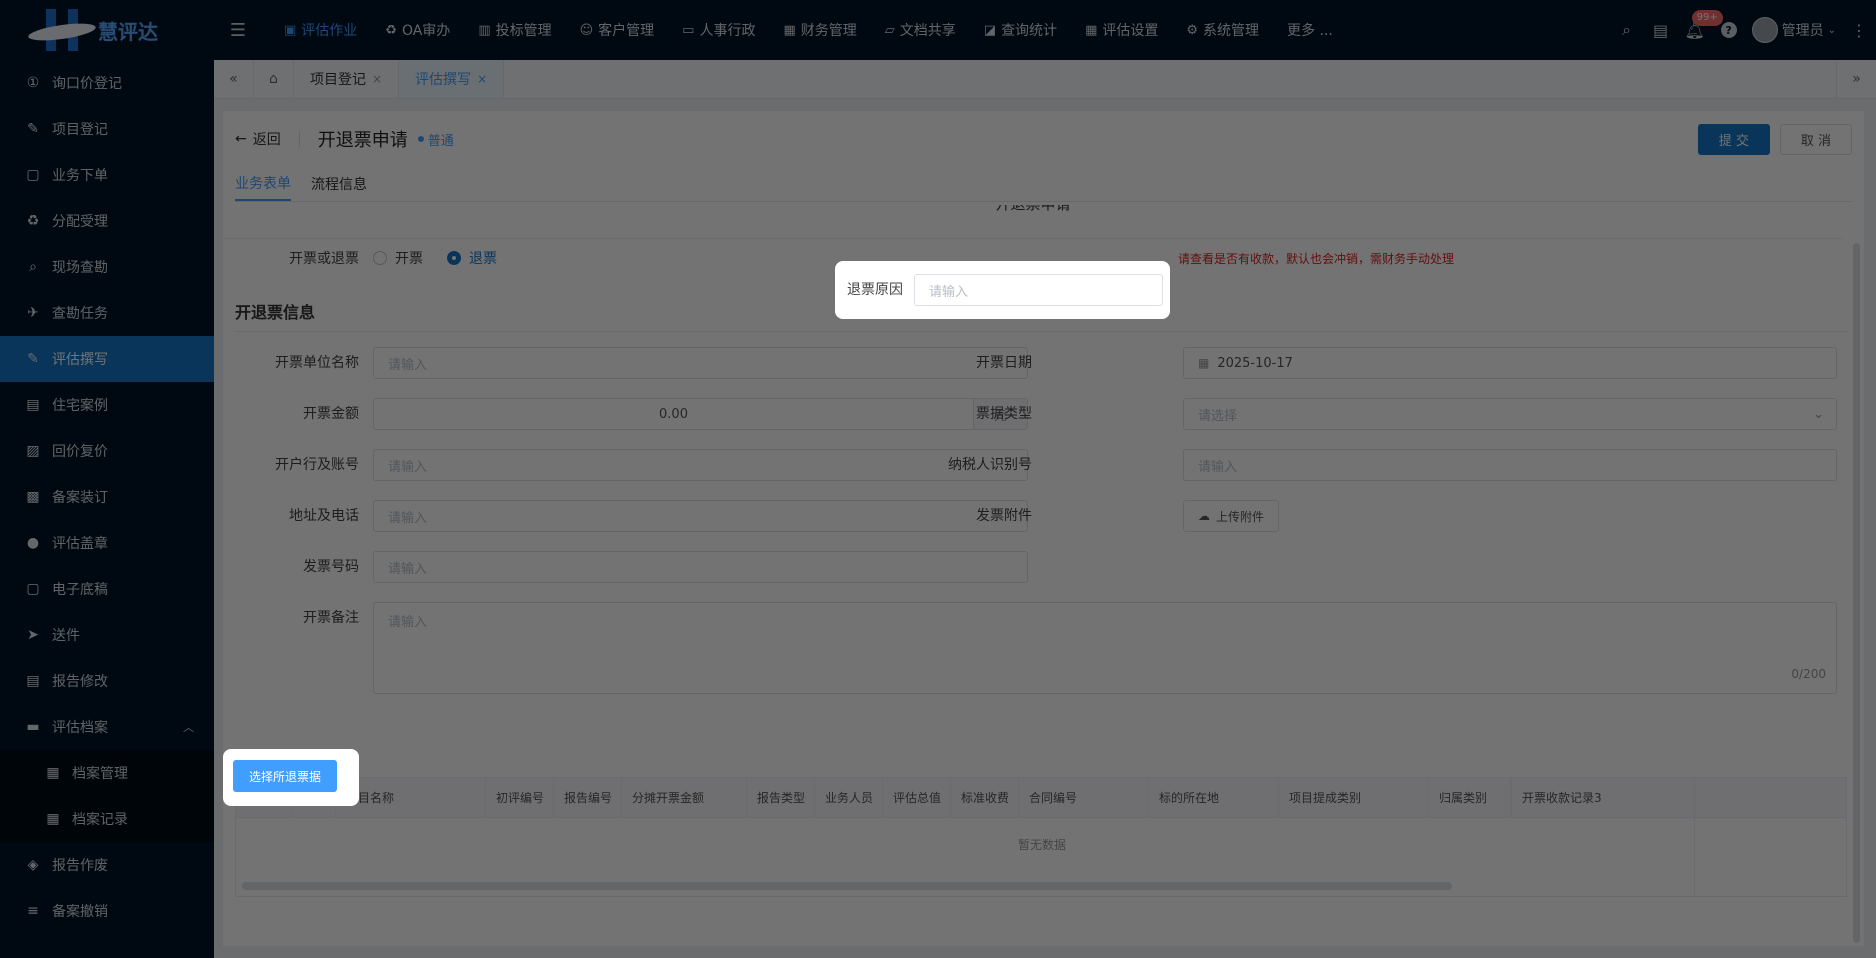  Describe the element at coordinates (514, 30) in the screenshot. I see `topnav-item-2: ▥ 投标管理` at that location.